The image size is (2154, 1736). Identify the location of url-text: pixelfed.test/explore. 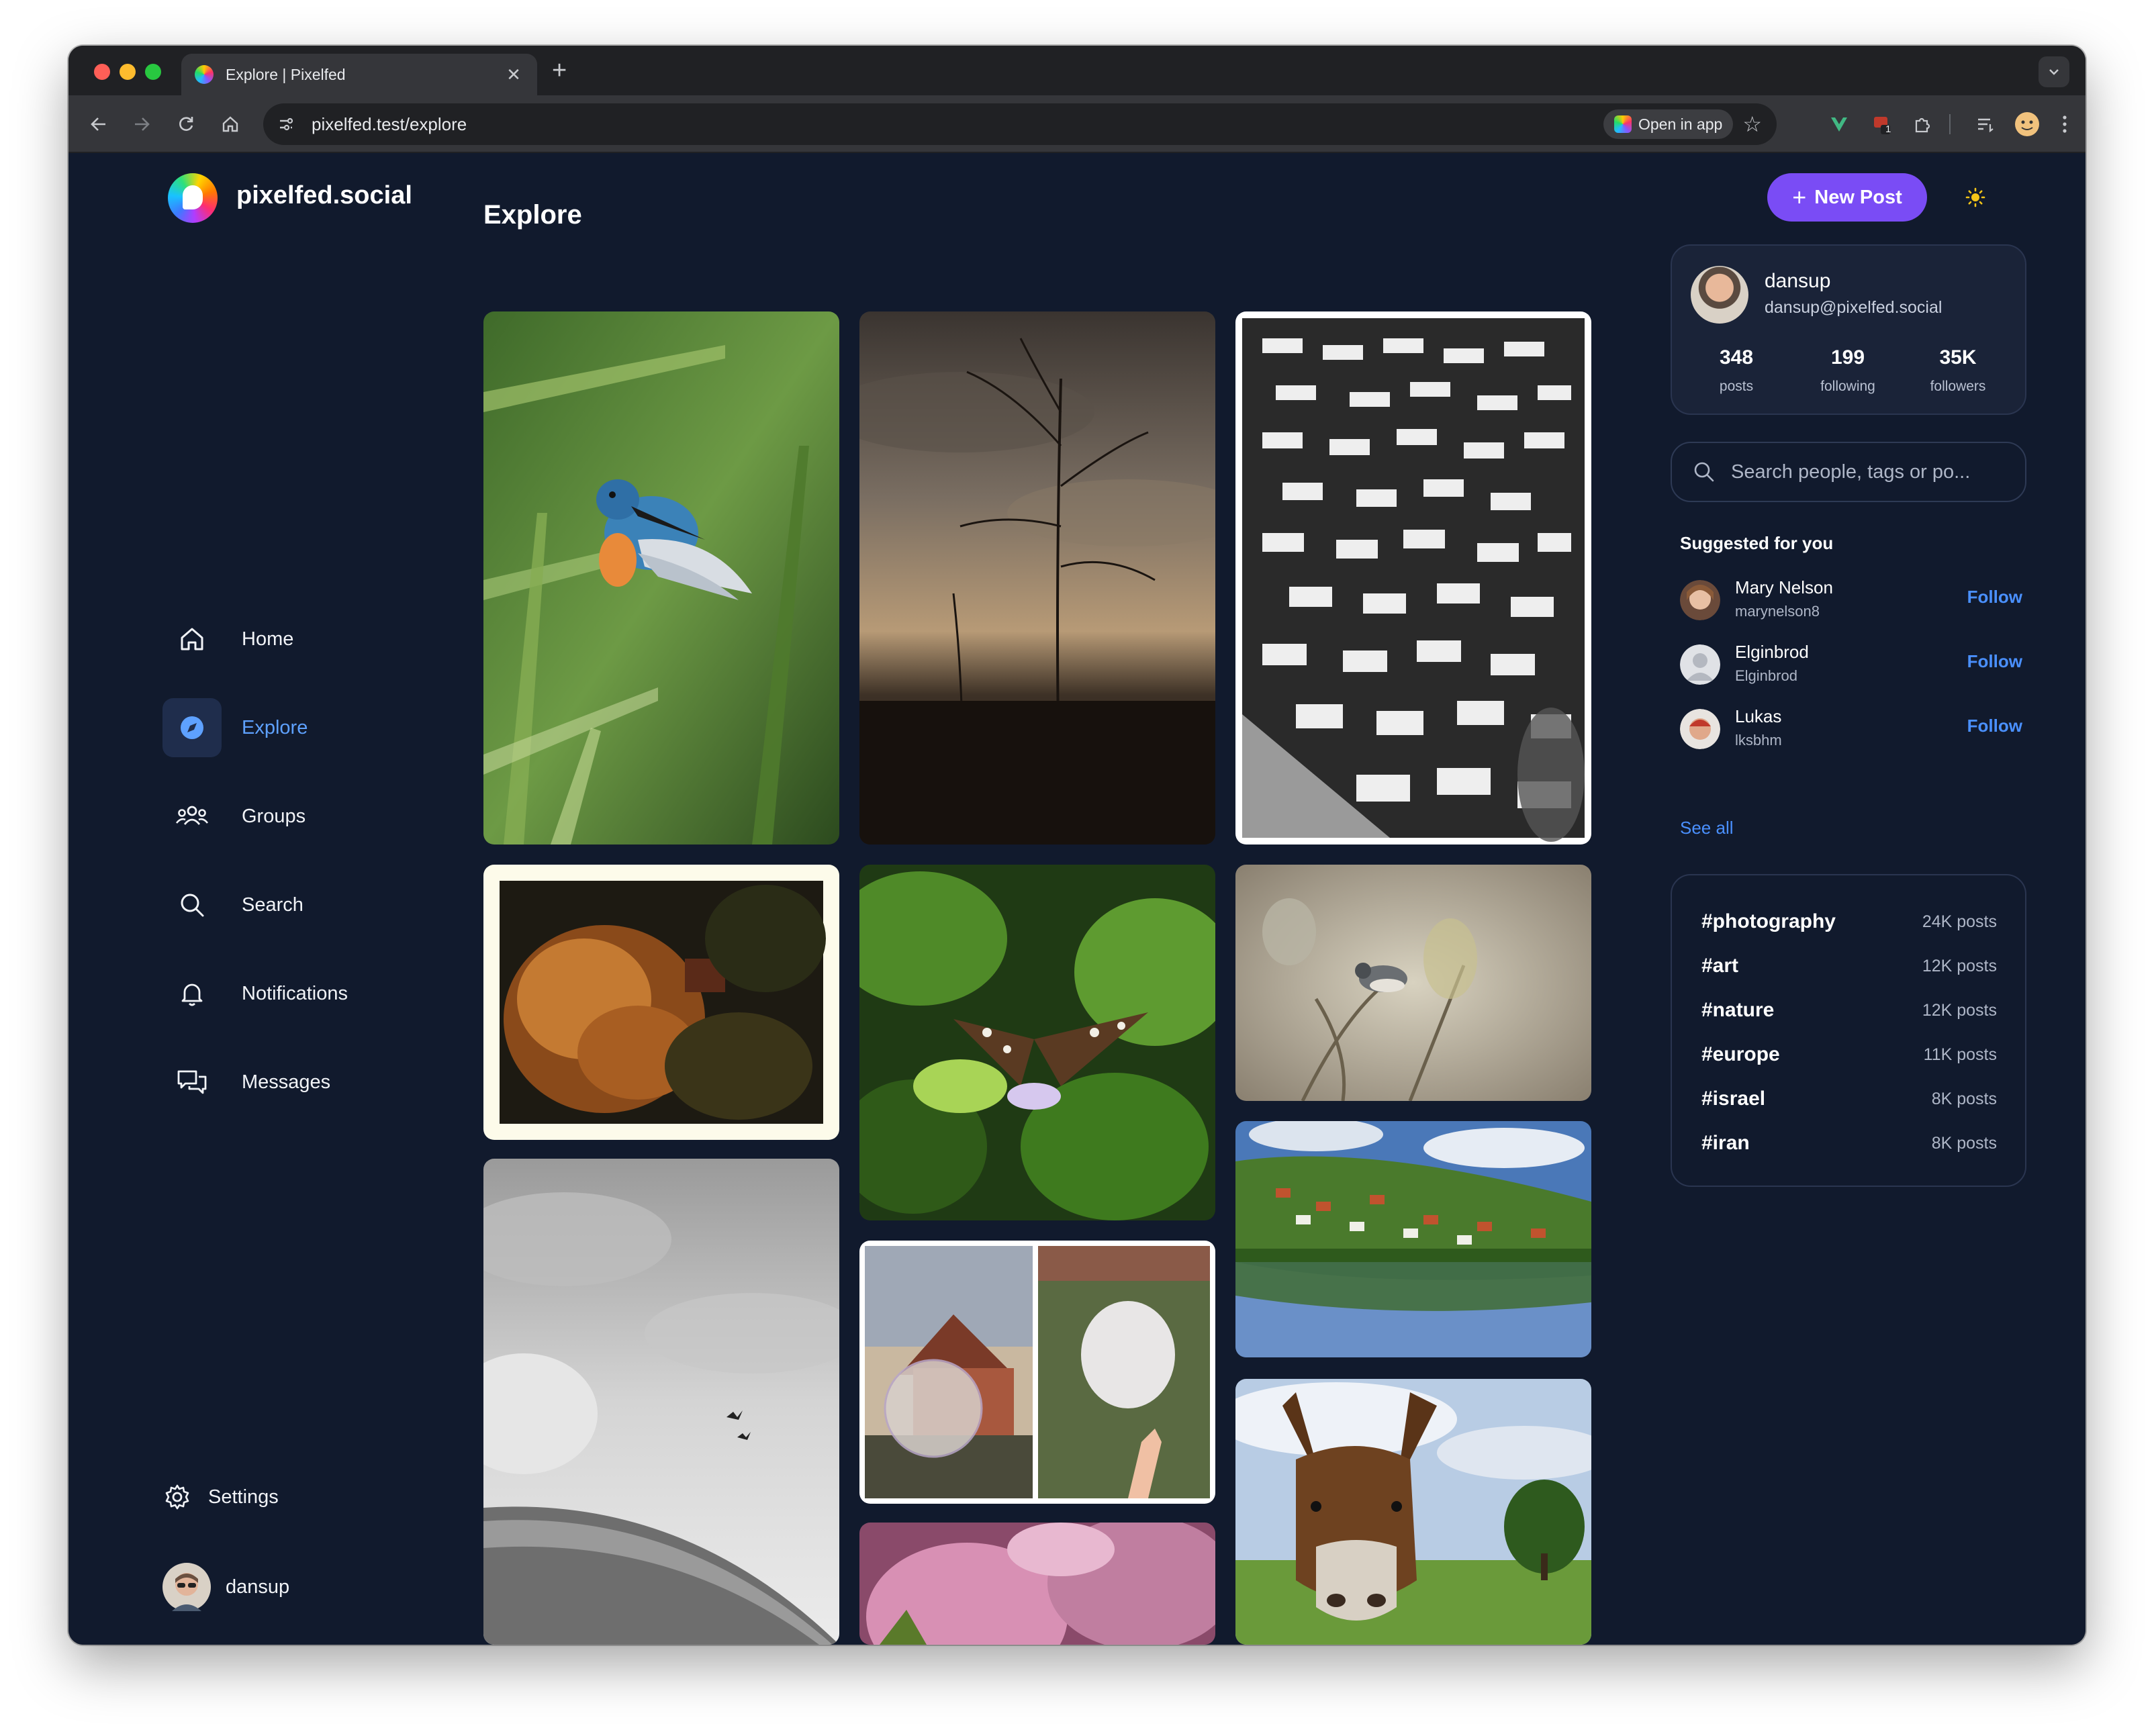
(389, 123).